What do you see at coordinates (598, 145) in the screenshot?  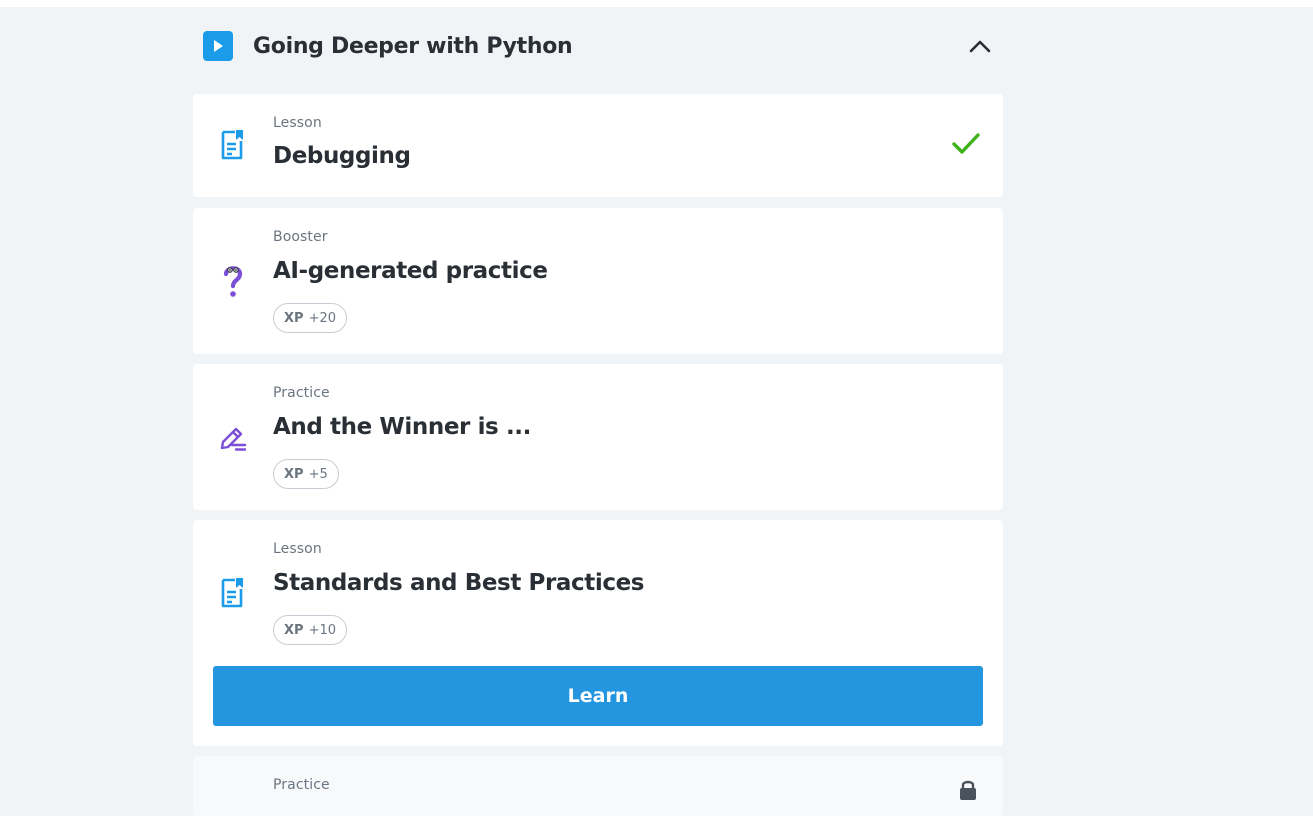 I see `lesson-card-debugging: Lesson Debugging` at bounding box center [598, 145].